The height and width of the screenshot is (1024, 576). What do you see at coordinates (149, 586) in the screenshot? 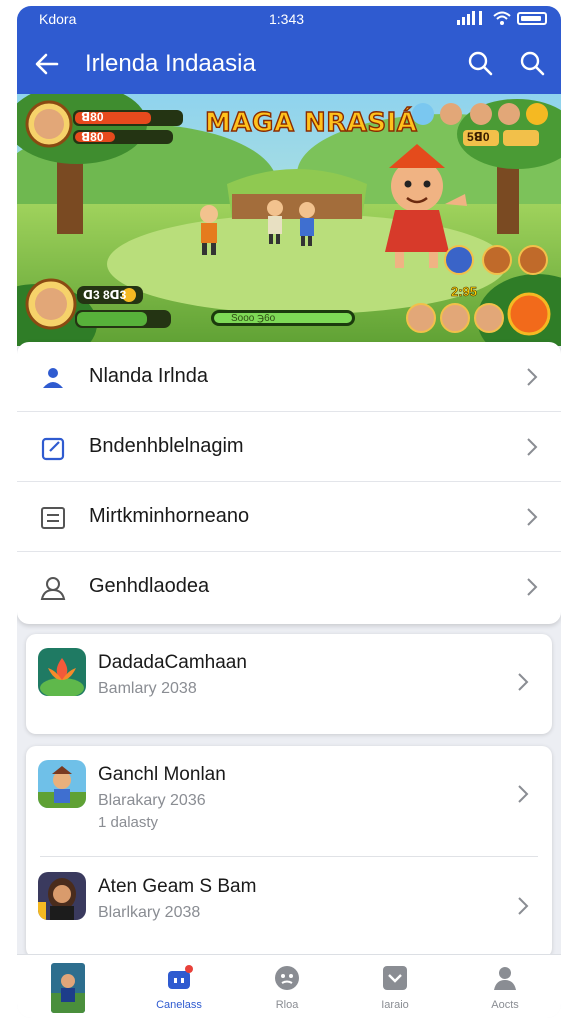
I see `menu-item-label: Genhdlaodea` at bounding box center [149, 586].